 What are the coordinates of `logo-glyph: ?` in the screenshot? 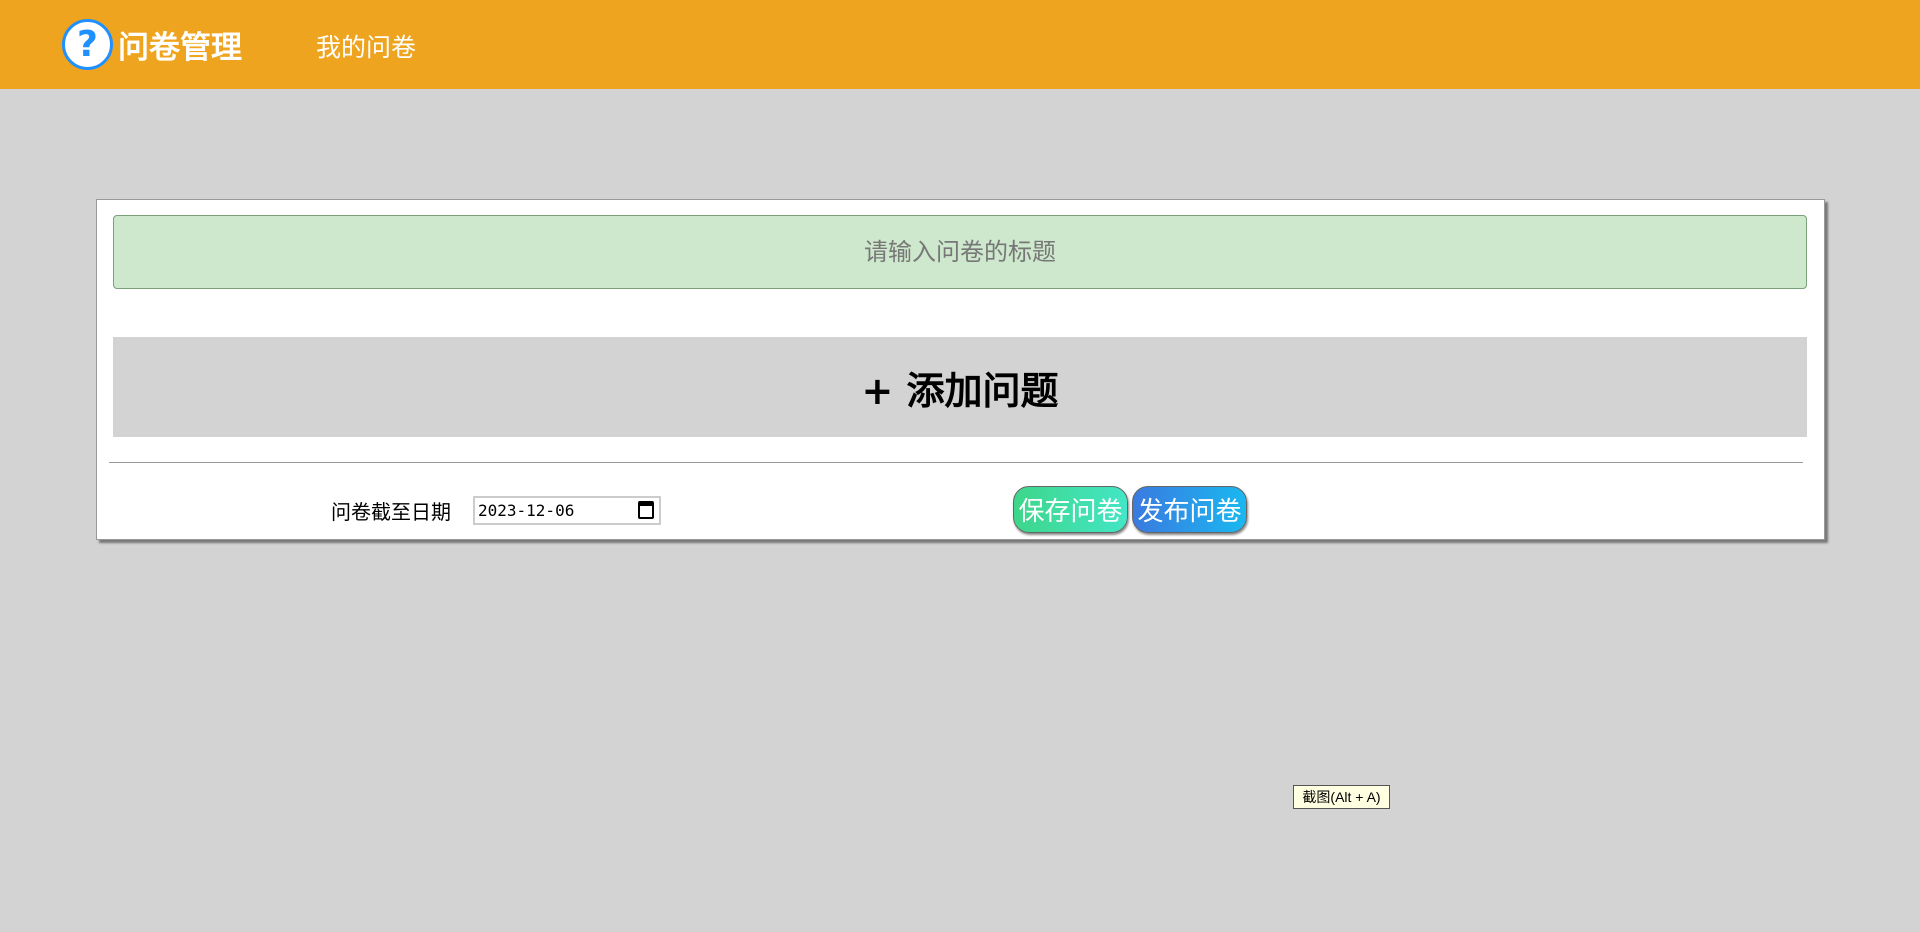 It's located at (87, 44).